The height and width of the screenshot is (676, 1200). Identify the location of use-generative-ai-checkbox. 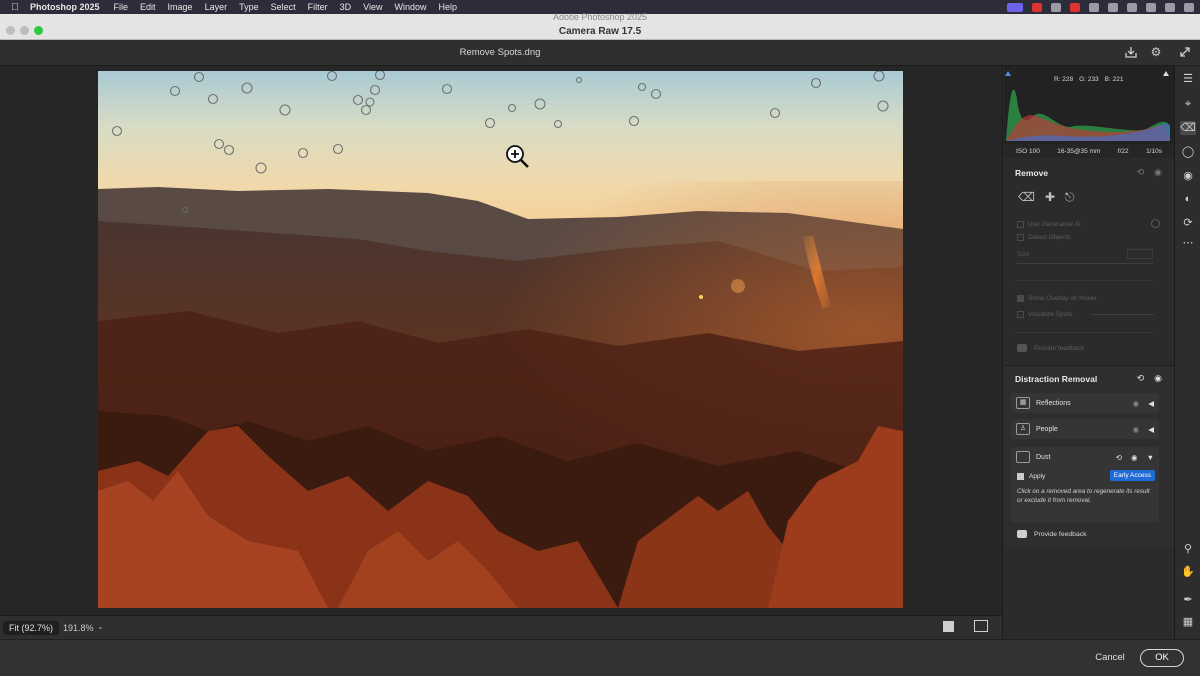
(1020, 224).